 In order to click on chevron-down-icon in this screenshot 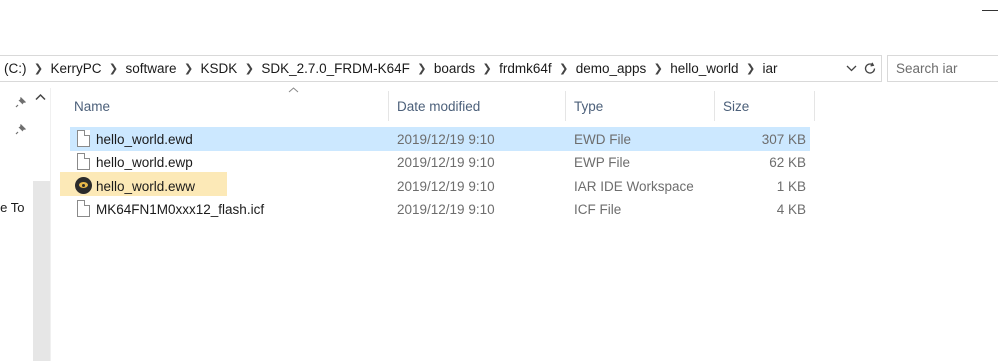, I will do `click(851, 68)`.